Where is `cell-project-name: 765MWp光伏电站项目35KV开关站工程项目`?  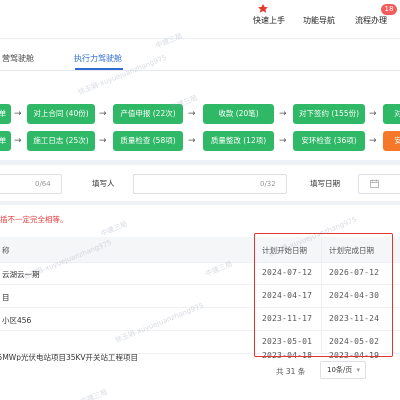
cell-project-name: 765MWp光伏电站项目35KV开关站工程项目 is located at coordinates (69, 357).